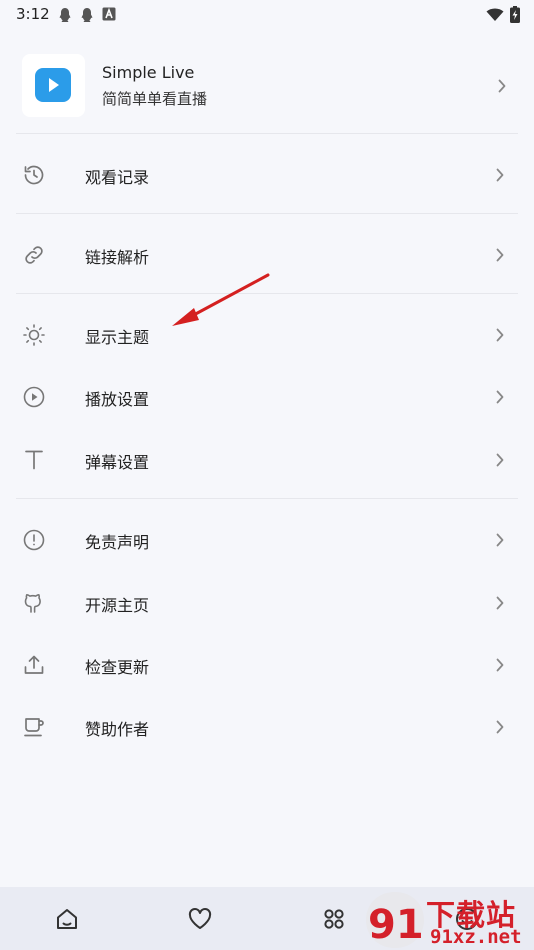 The width and height of the screenshot is (534, 950). Describe the element at coordinates (34, 664) in the screenshot. I see `upload-icon` at that location.